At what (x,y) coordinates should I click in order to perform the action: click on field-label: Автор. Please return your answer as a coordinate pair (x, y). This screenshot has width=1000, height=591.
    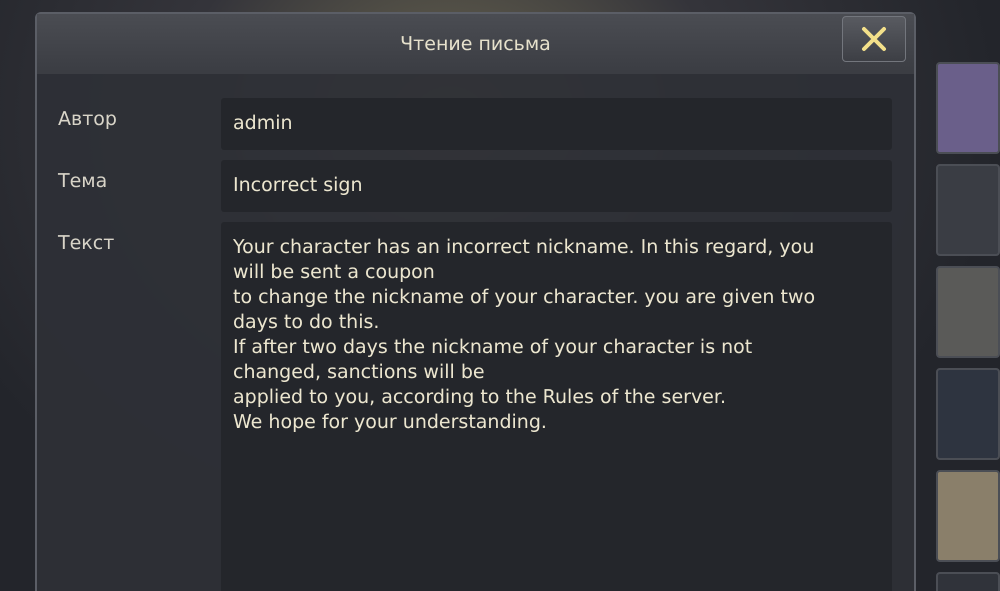
    Looking at the image, I should click on (88, 119).